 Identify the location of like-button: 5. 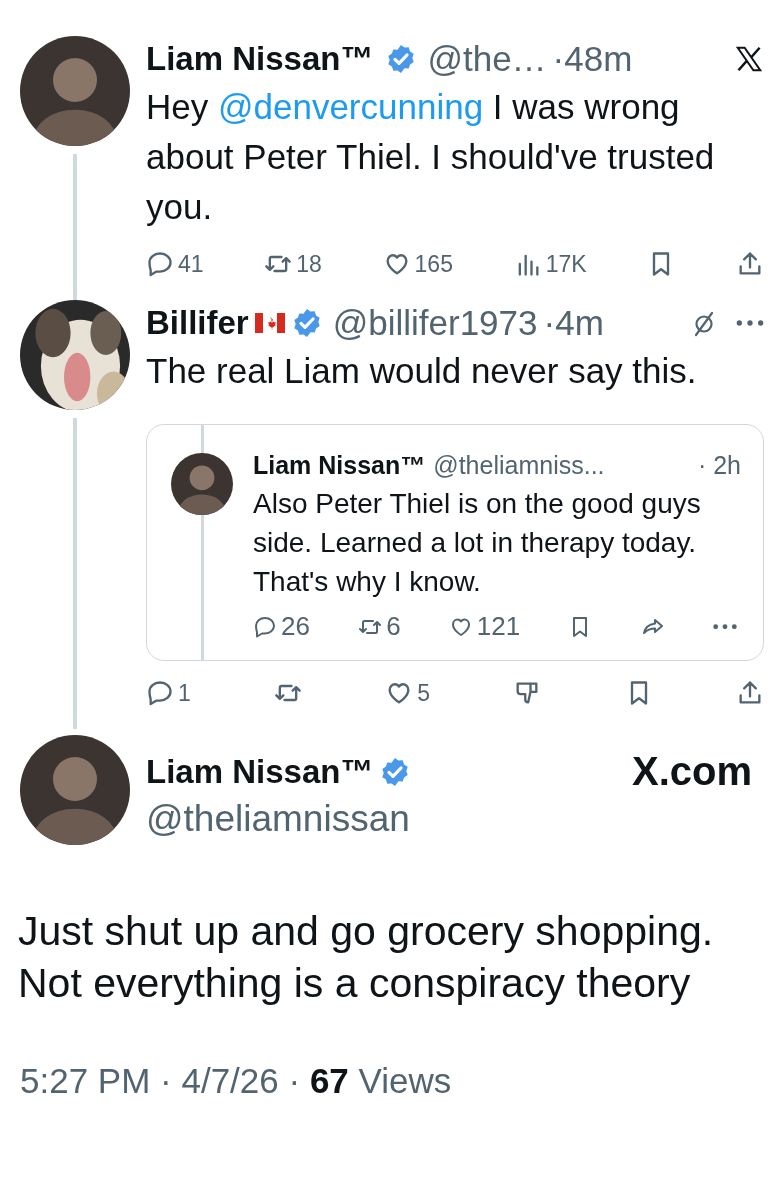
(408, 693).